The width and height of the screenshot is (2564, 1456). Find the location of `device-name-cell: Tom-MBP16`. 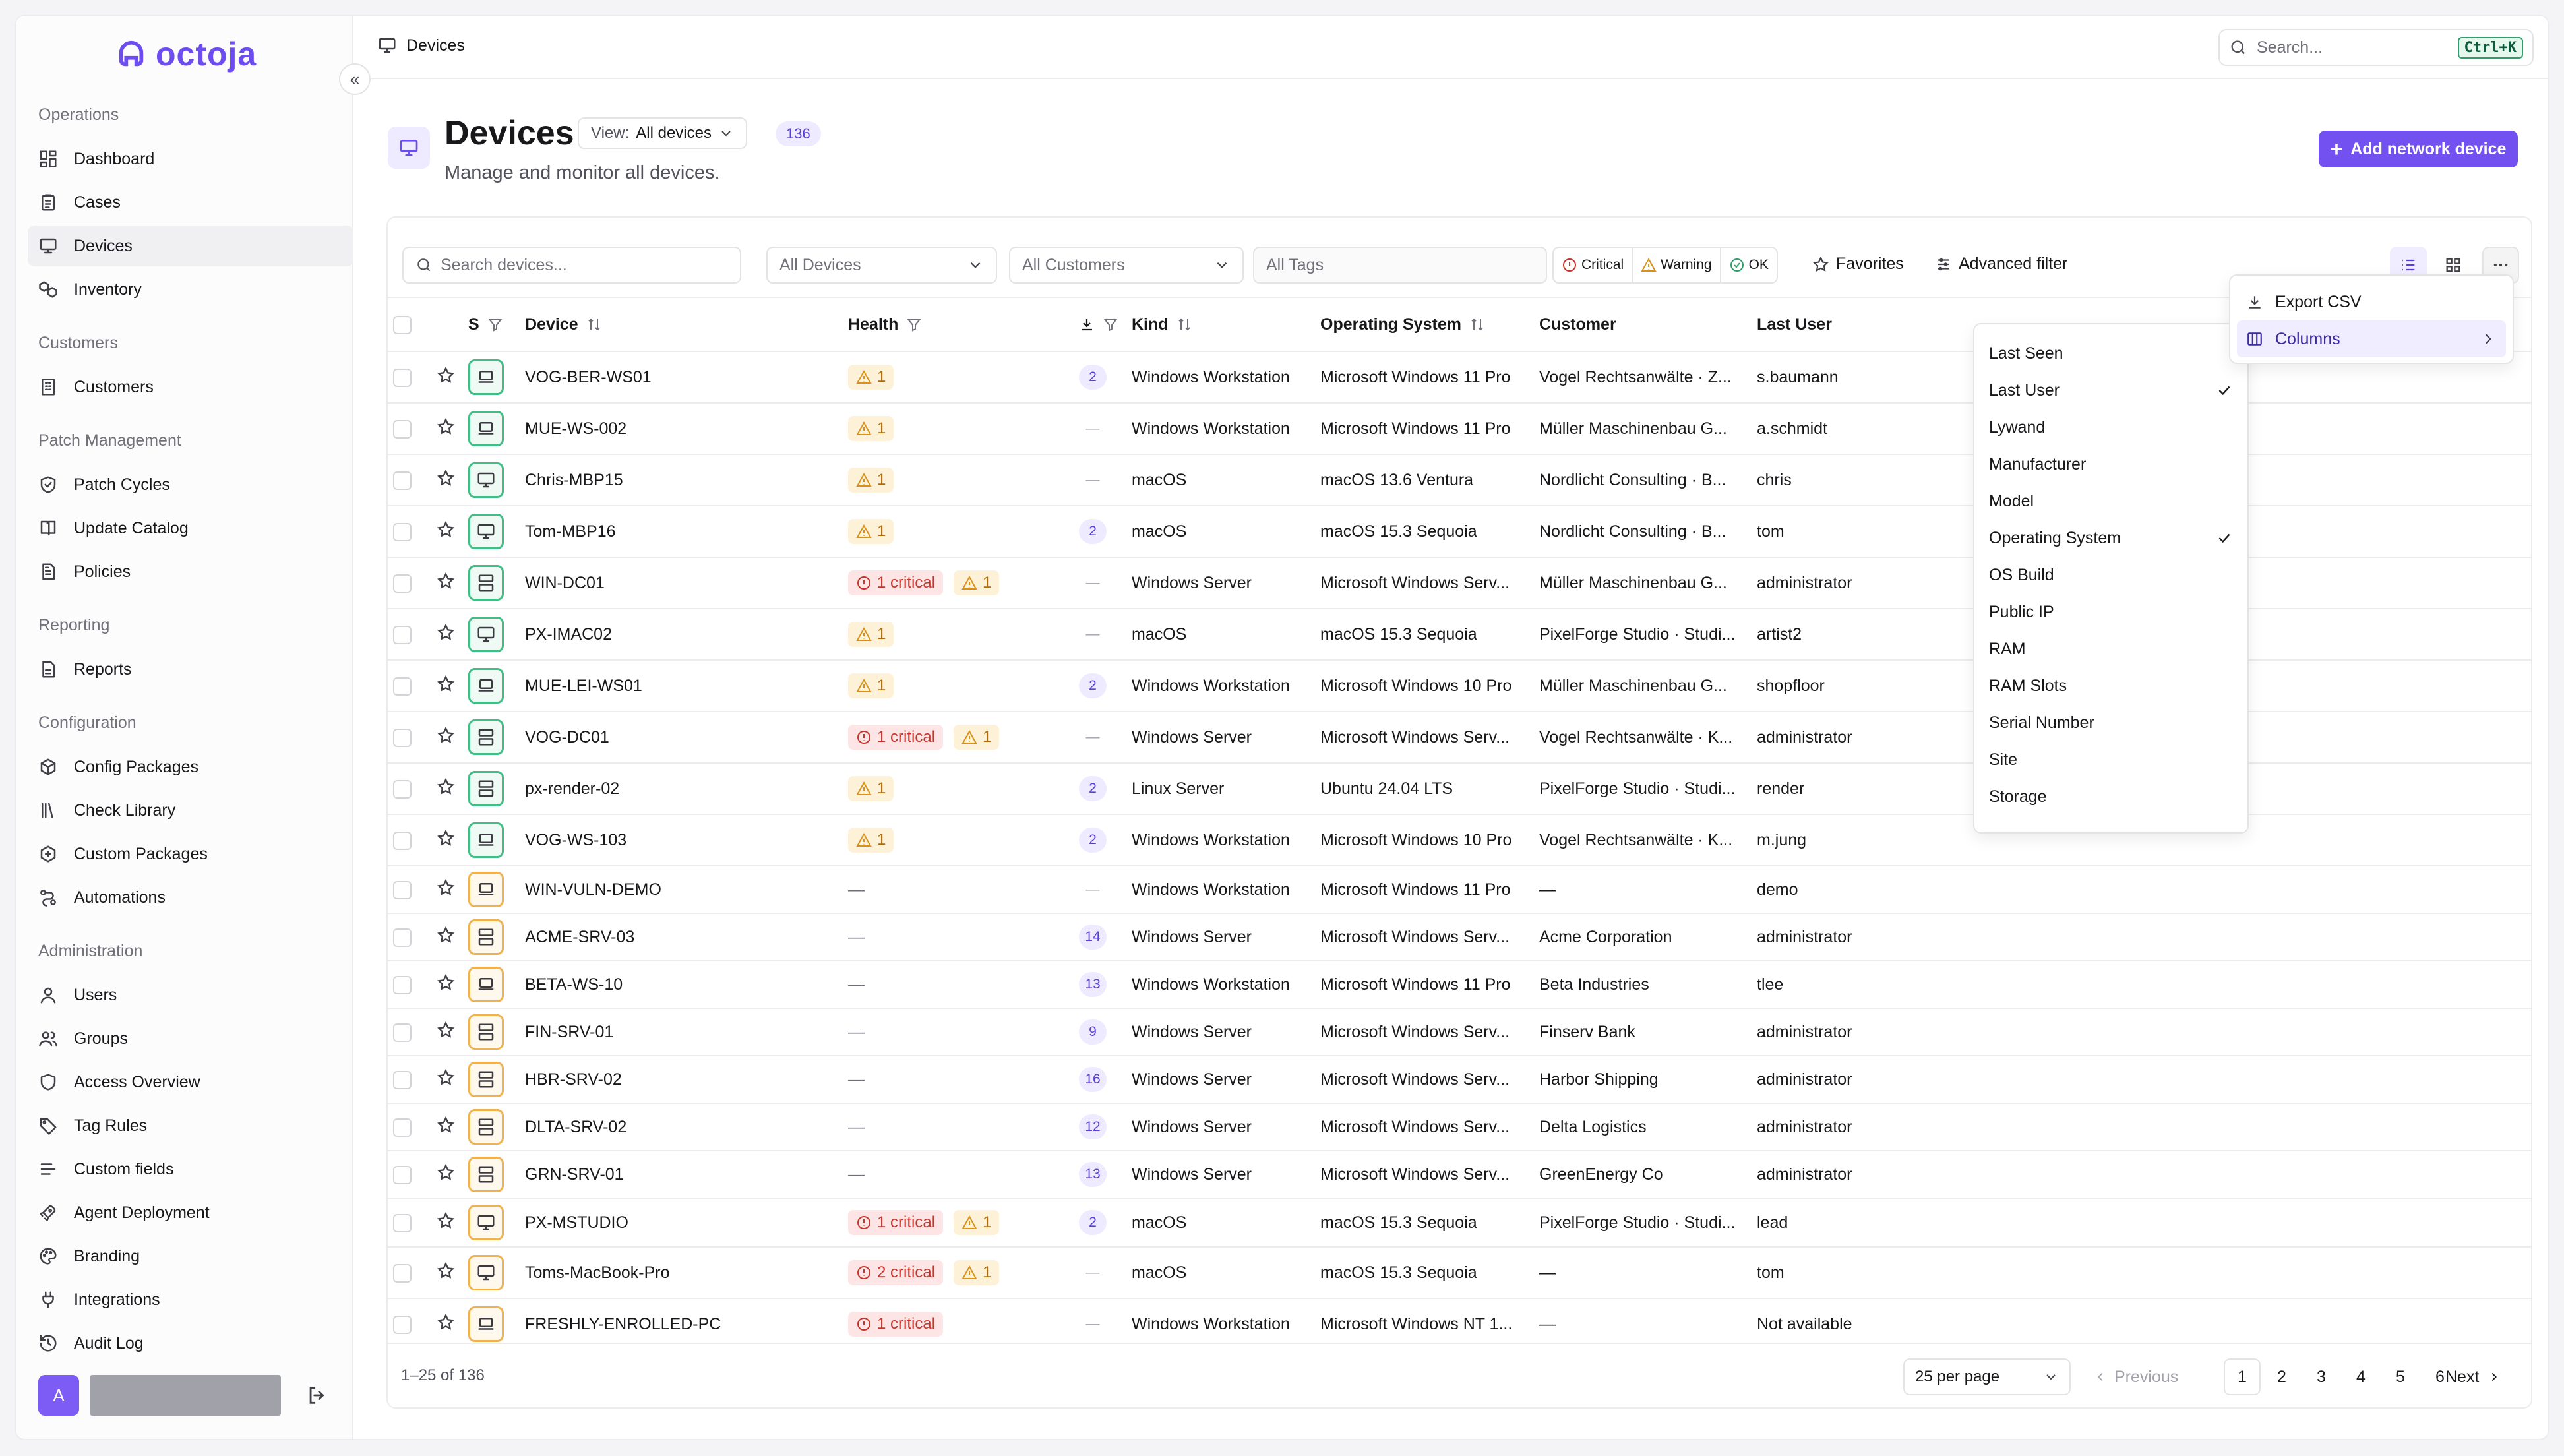

device-name-cell: Tom-MBP16 is located at coordinates (681, 532).